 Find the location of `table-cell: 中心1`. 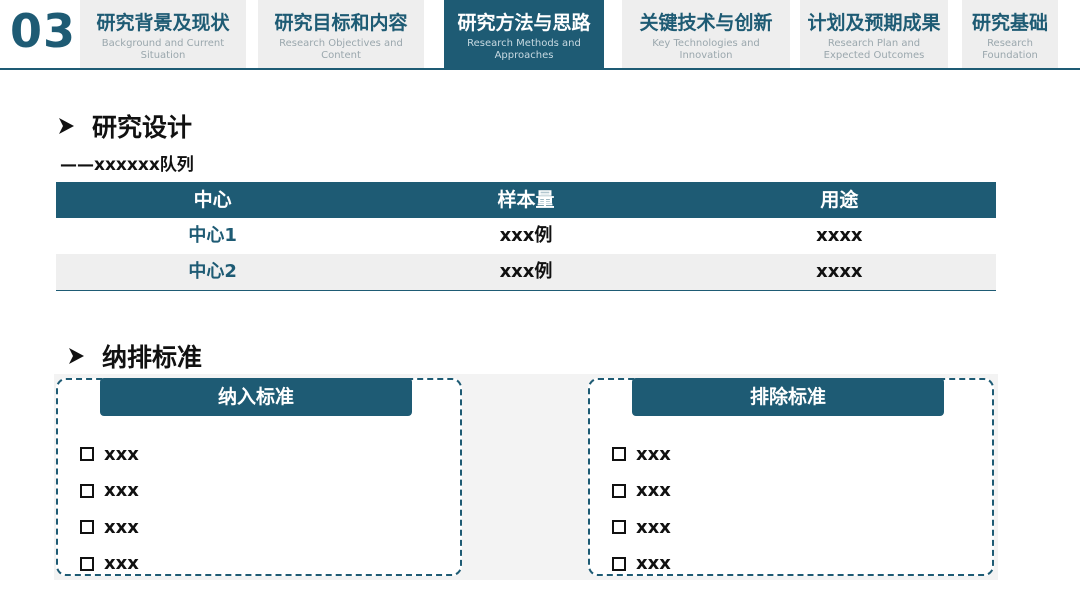

table-cell: 中心1 is located at coordinates (212, 235).